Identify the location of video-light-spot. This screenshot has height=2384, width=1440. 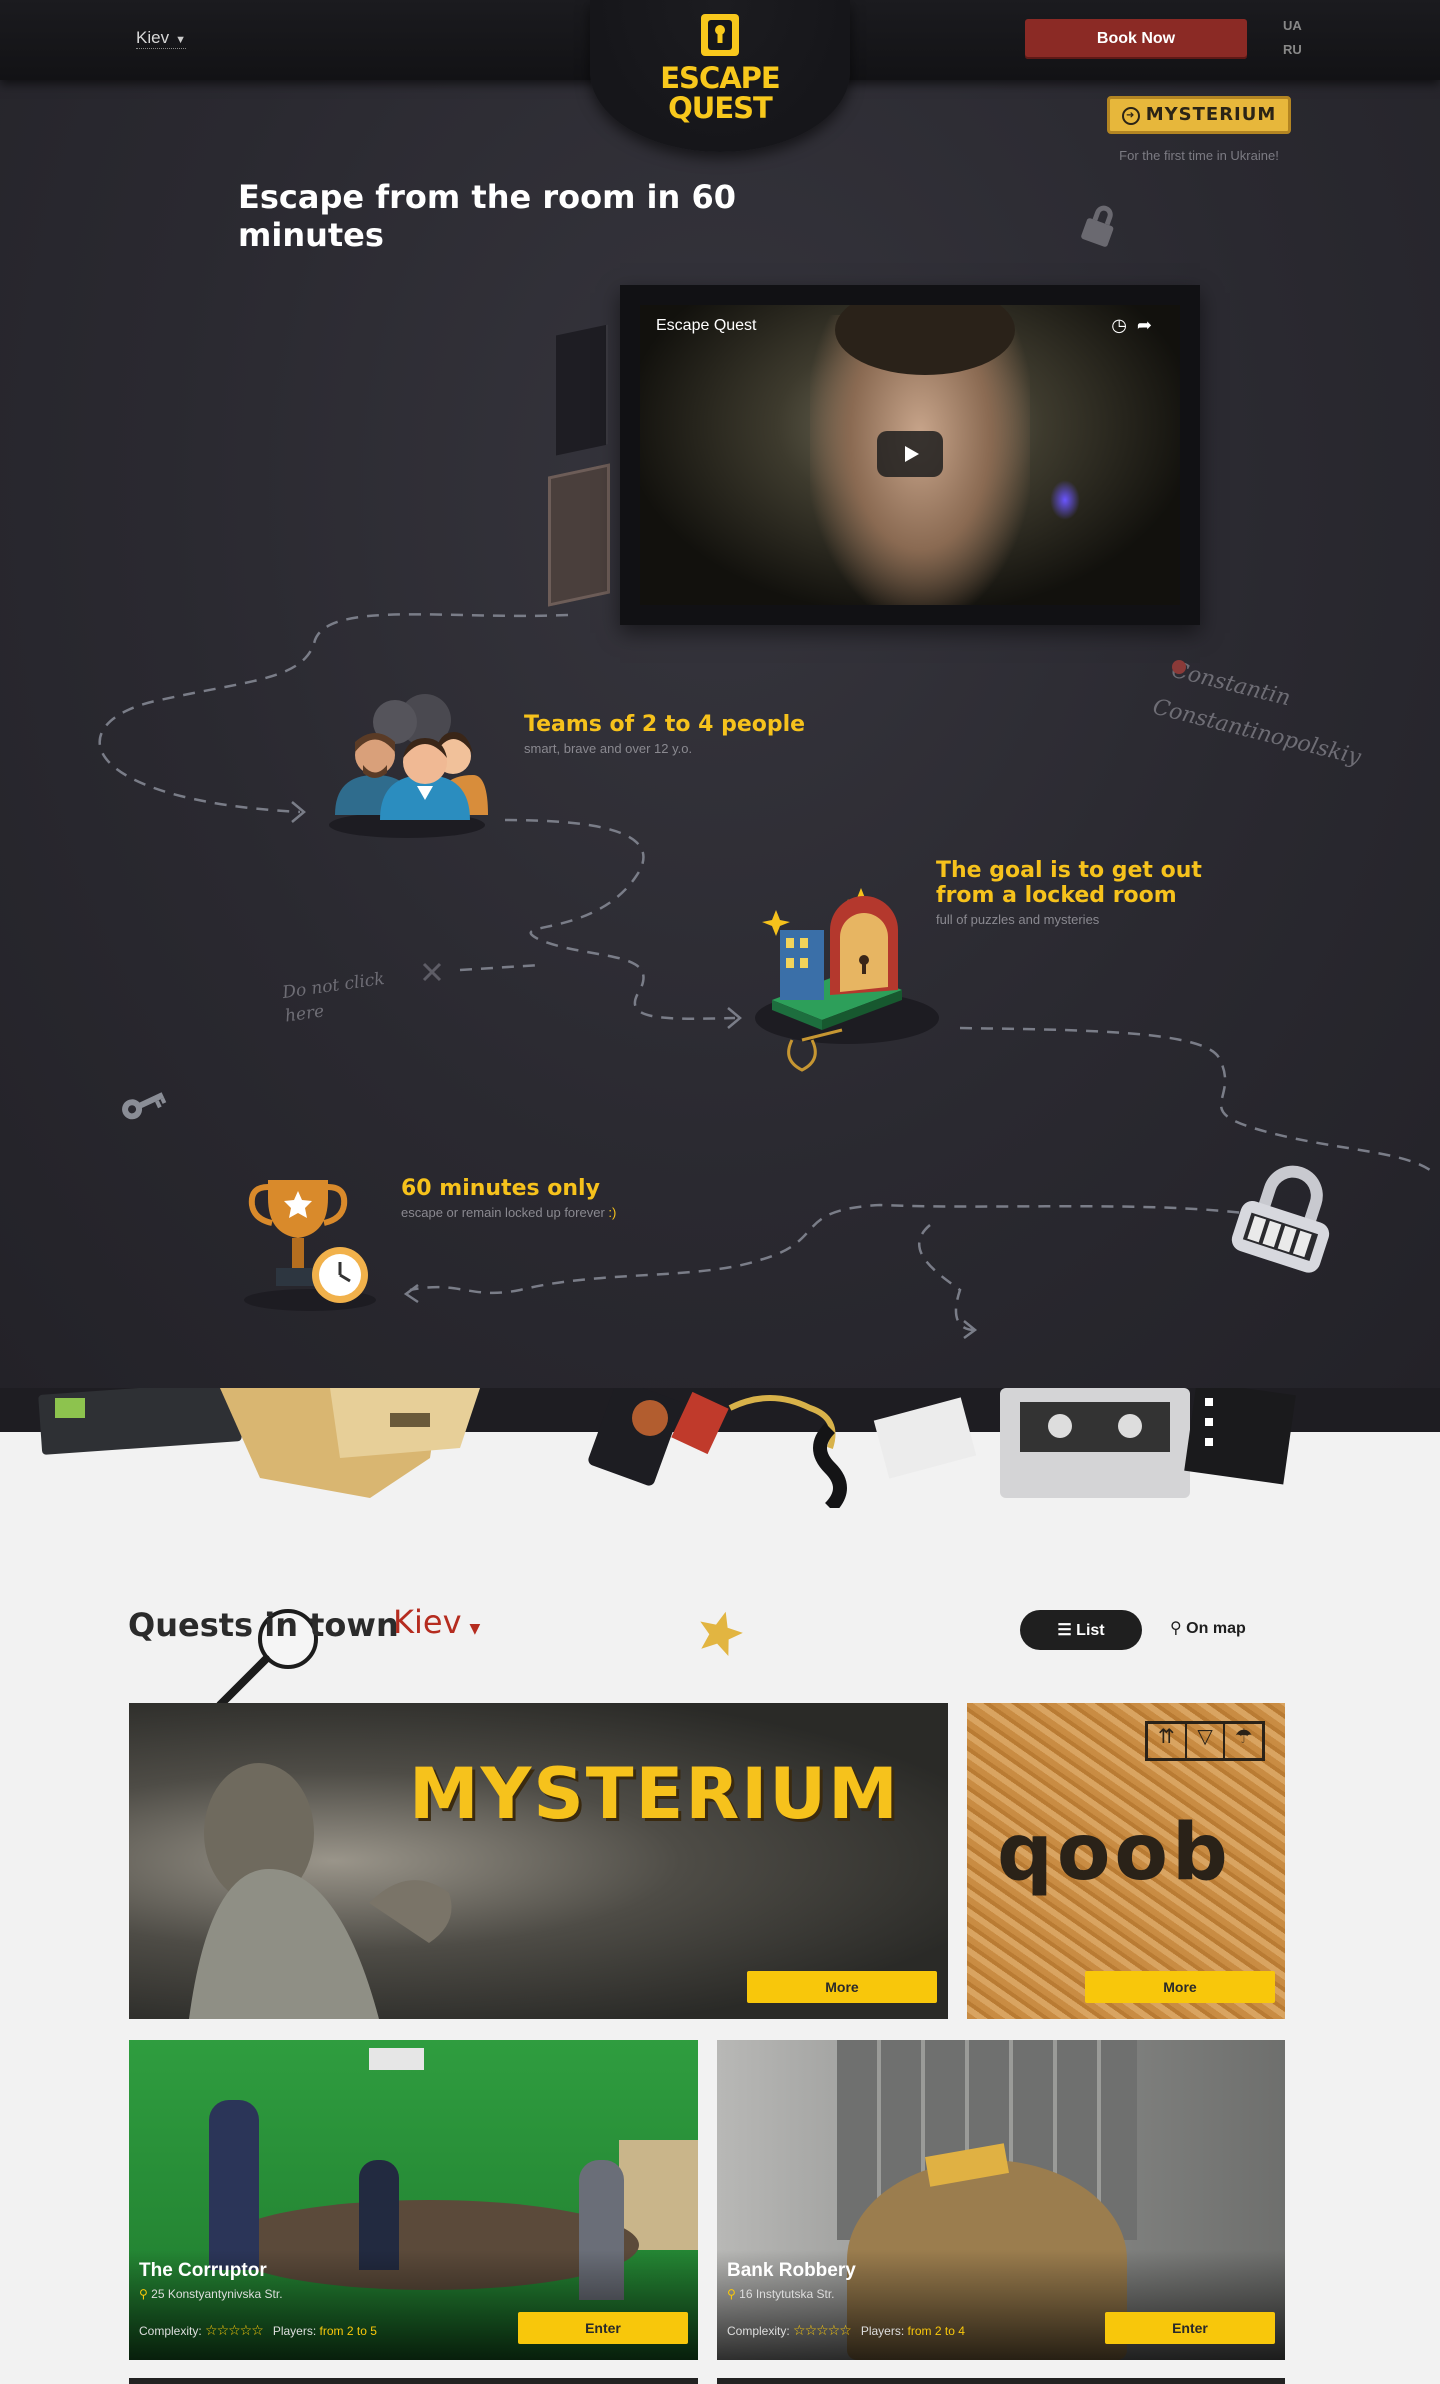
(1065, 500).